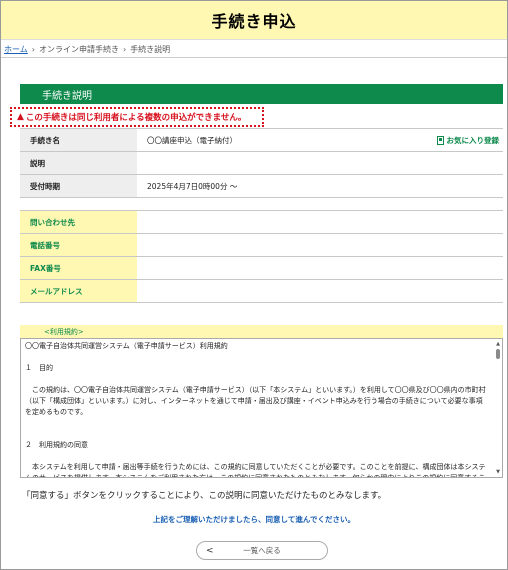  Describe the element at coordinates (78, 163) in the screenshot. I see `row-label: 説明` at that location.